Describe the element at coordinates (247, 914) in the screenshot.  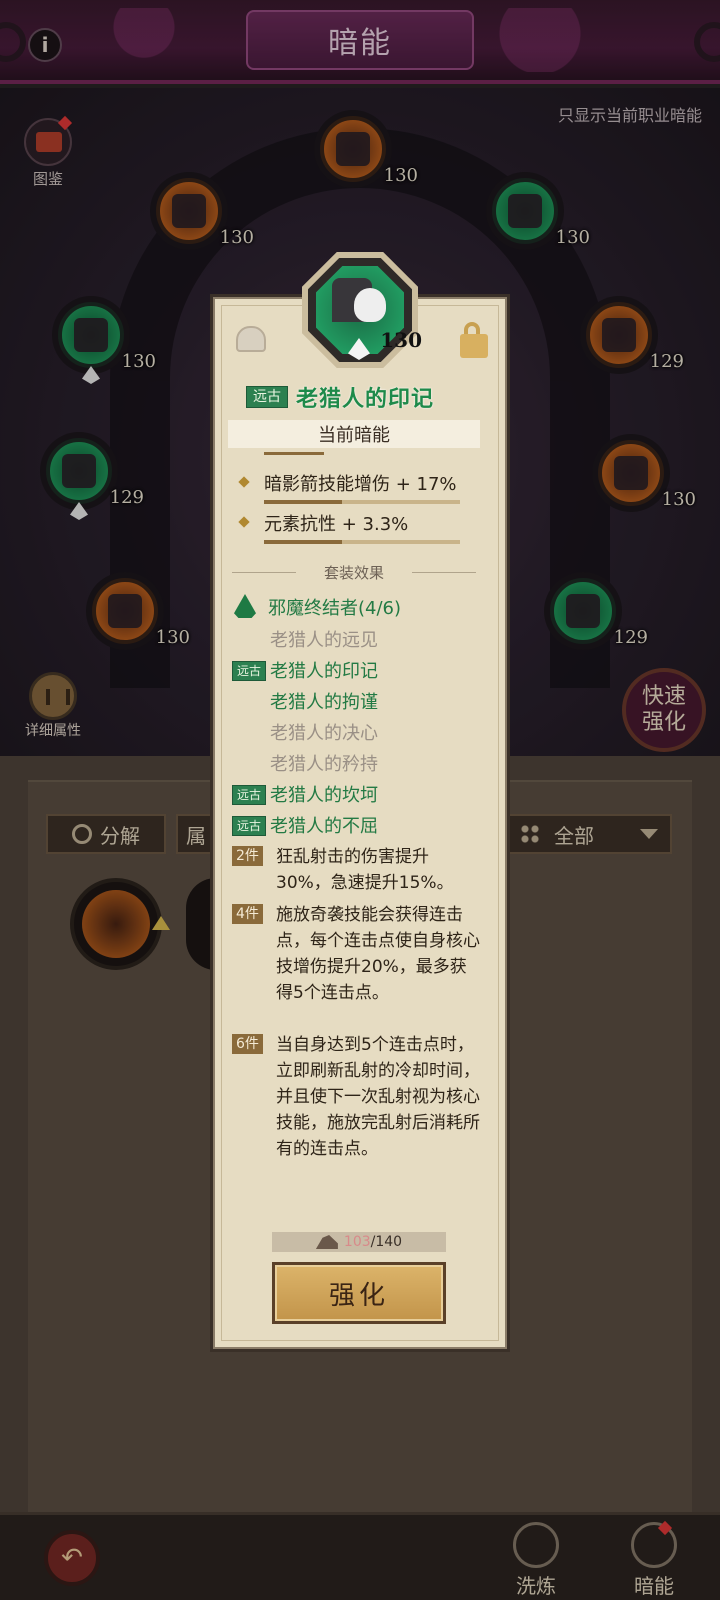
I see `bonus-pieces: 4件` at that location.